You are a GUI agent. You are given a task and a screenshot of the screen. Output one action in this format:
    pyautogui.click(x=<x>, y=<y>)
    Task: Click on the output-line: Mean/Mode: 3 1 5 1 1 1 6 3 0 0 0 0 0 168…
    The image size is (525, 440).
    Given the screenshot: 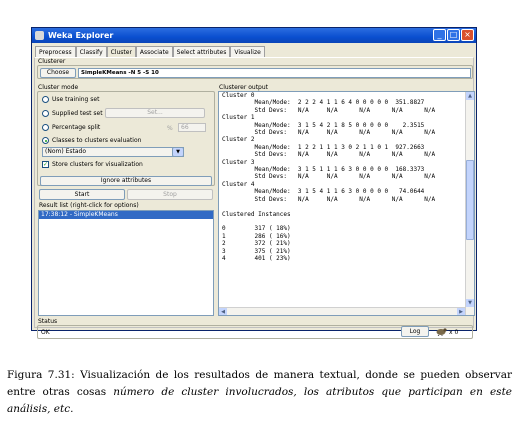 What is the action you would take?
    pyautogui.click(x=323, y=170)
    